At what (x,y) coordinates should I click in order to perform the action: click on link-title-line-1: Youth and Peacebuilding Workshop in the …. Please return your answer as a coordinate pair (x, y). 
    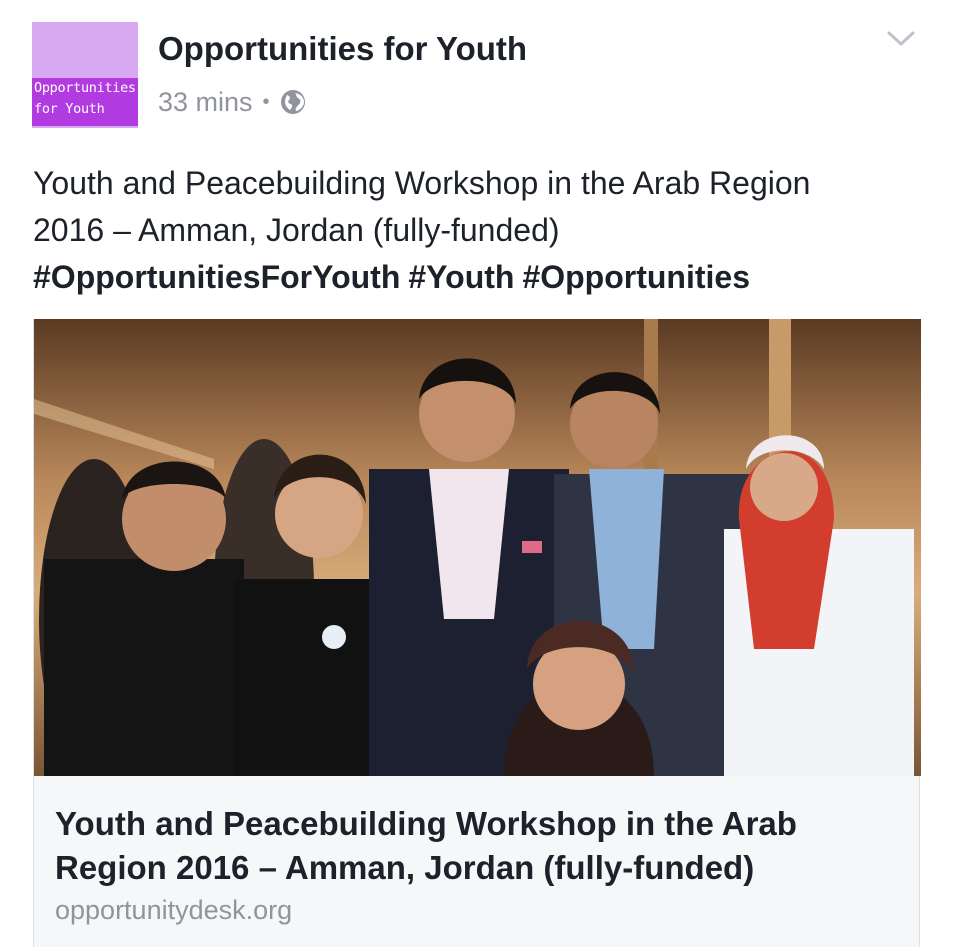
    Looking at the image, I should click on (426, 823).